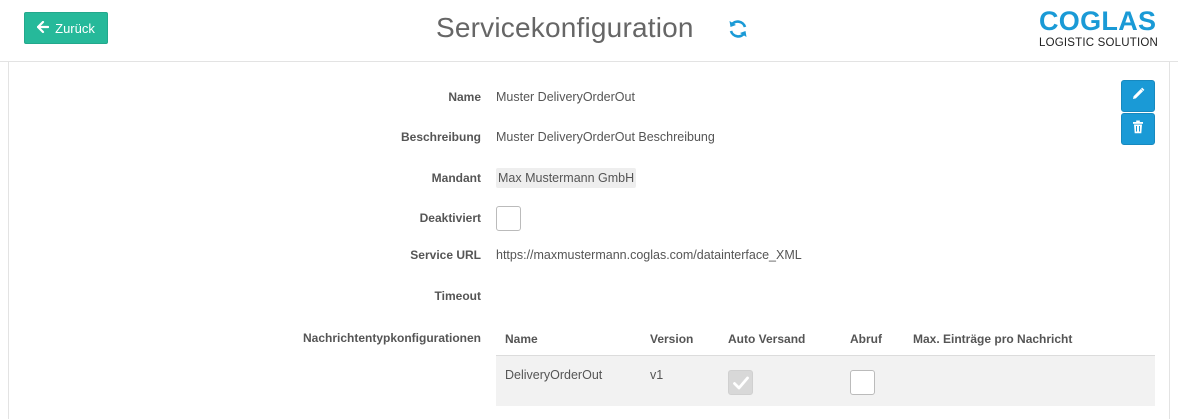  I want to click on delete-button, so click(1138, 129).